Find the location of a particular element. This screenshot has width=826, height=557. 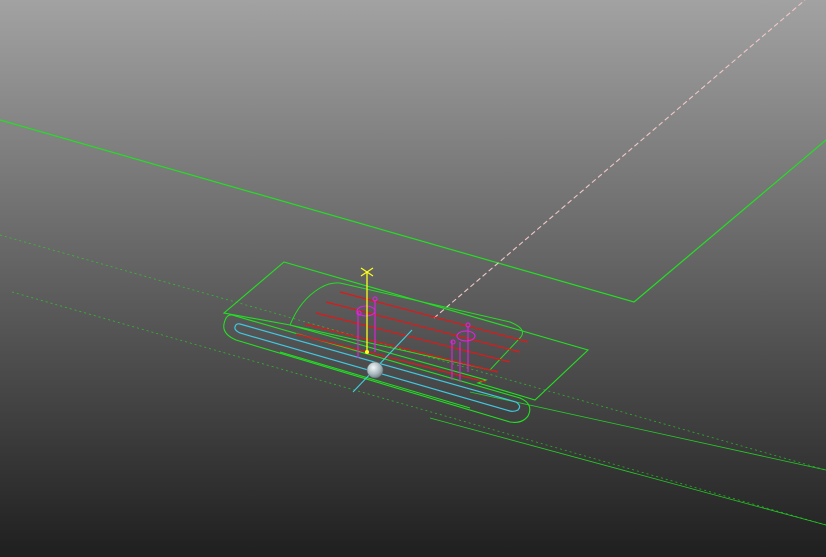

pick-sphere-icon is located at coordinates (375, 370).